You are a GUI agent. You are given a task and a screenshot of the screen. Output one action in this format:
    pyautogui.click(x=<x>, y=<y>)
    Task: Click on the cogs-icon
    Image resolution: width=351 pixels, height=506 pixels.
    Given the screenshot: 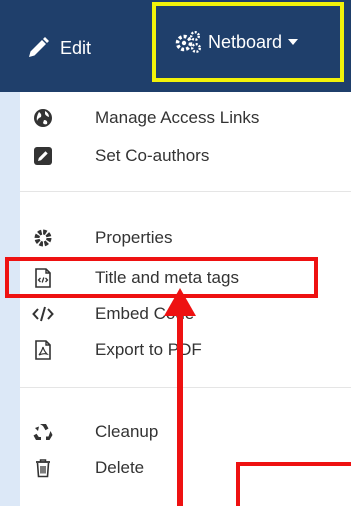 What is the action you would take?
    pyautogui.click(x=188, y=42)
    